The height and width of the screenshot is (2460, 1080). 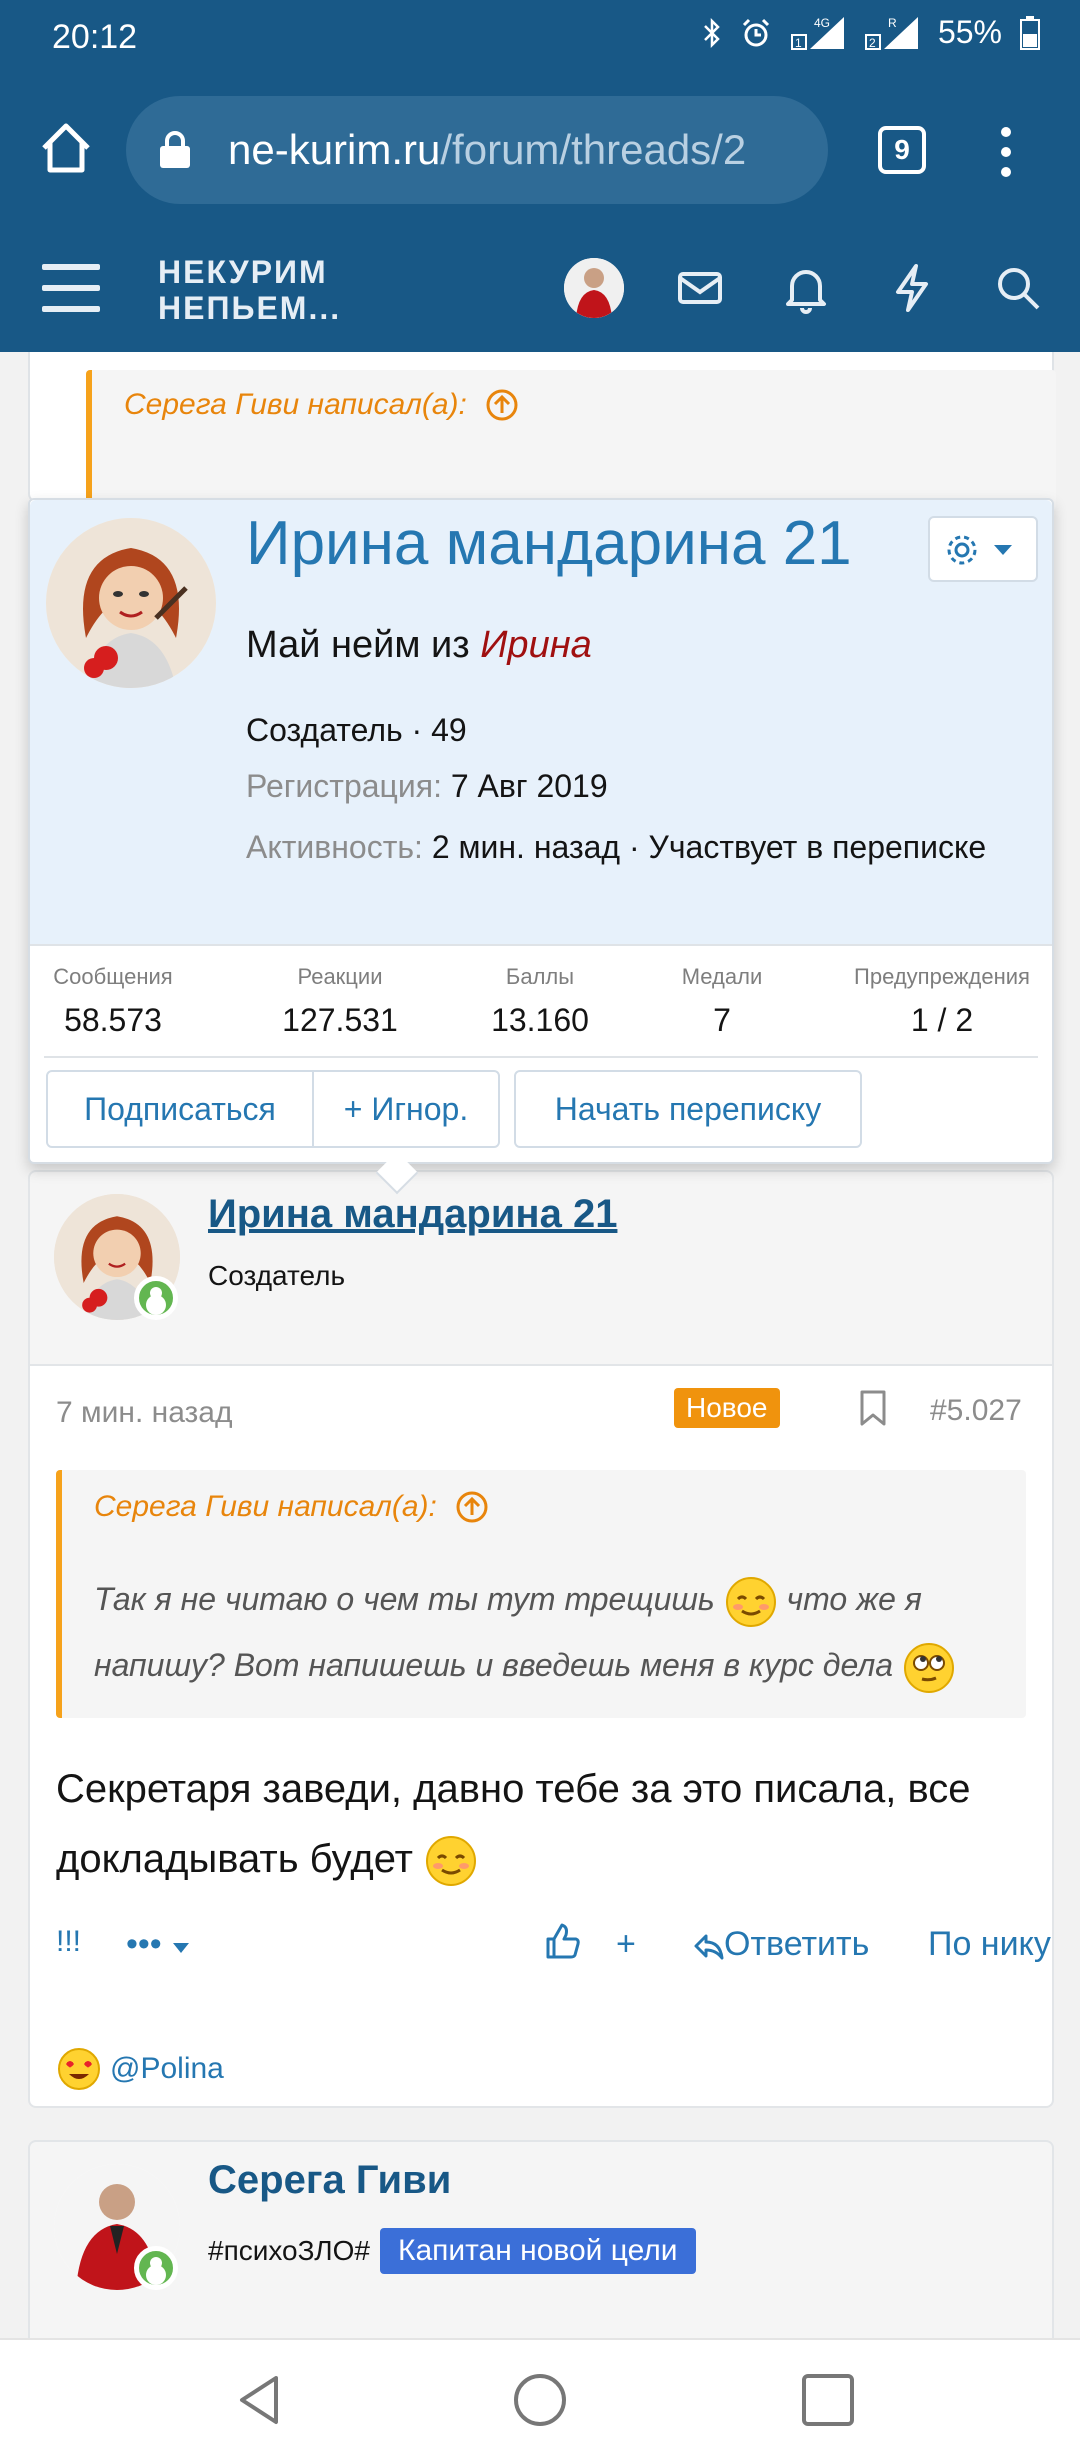 I want to click on follow-button: Подписаться, so click(x=180, y=1109).